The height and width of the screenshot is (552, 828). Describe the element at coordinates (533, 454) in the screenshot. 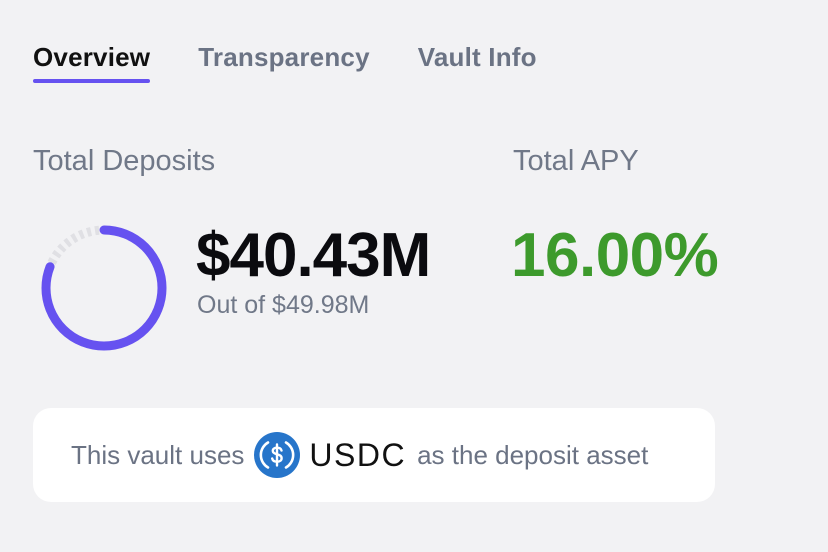

I see `asset-notice-suffix: as the deposit asset` at that location.